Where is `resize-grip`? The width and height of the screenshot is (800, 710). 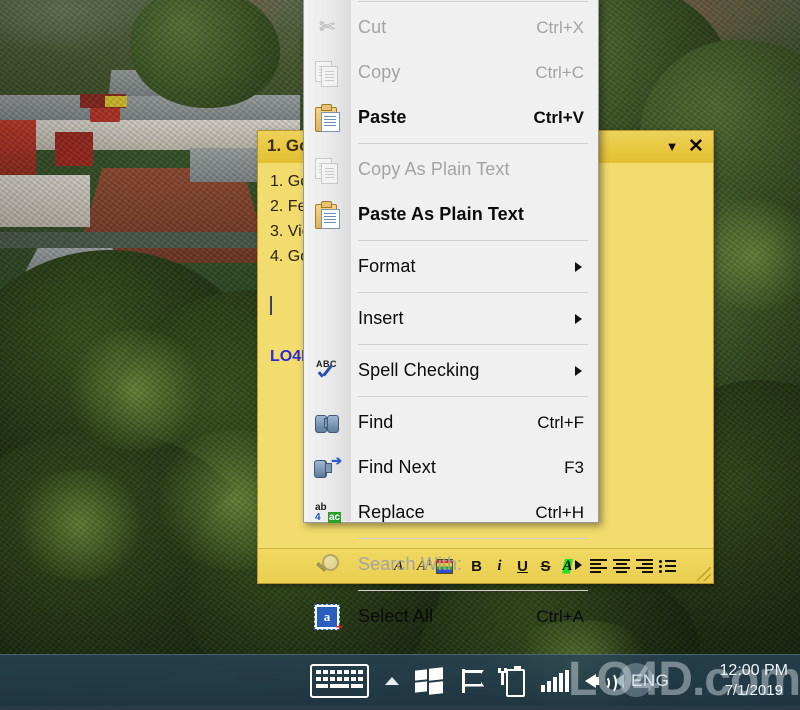 resize-grip is located at coordinates (704, 574).